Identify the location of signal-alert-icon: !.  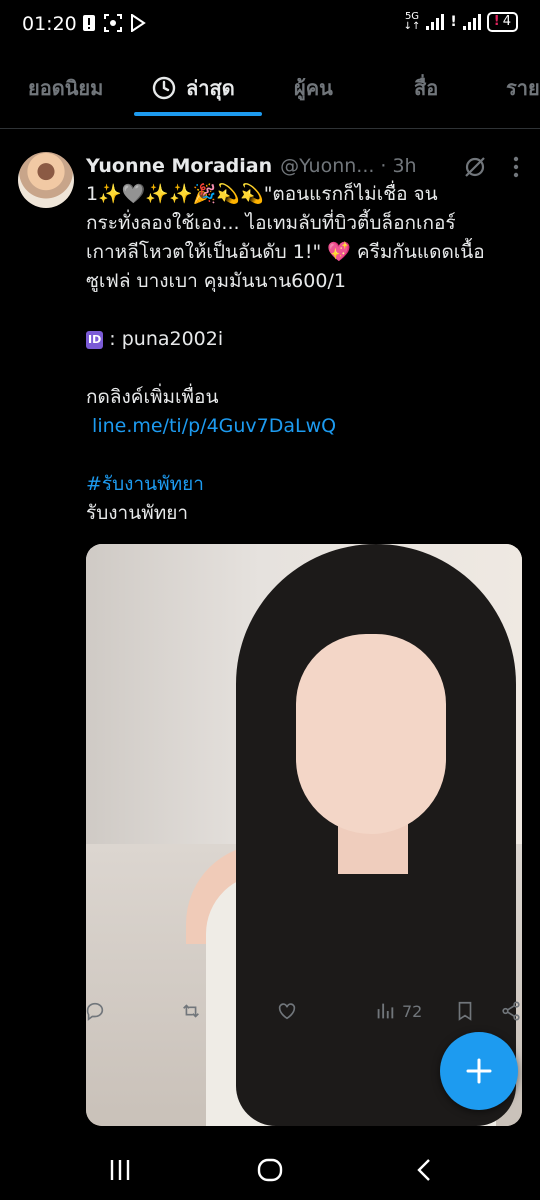
(453, 22).